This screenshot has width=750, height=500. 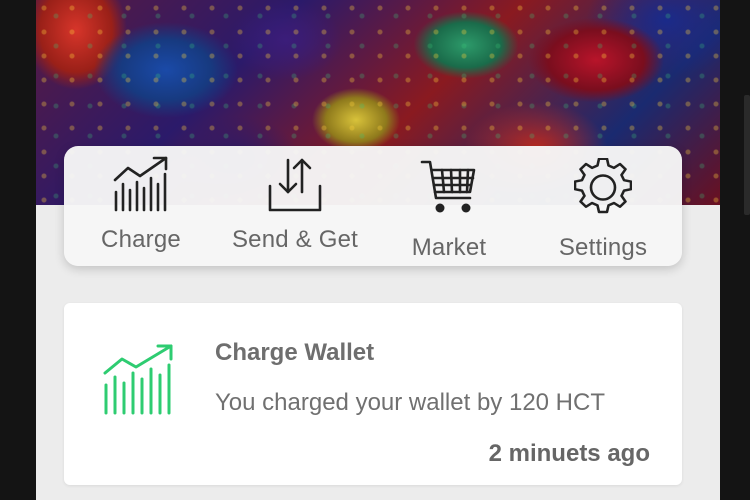 I want to click on charge-button: Charge, so click(x=141, y=206).